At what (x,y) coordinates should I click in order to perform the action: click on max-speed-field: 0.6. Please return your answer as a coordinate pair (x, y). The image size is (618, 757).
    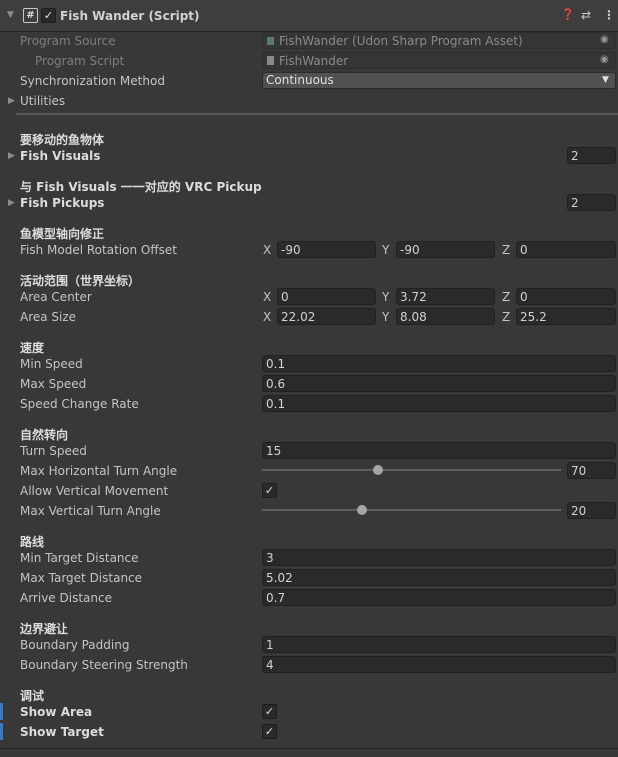
    Looking at the image, I should click on (439, 383).